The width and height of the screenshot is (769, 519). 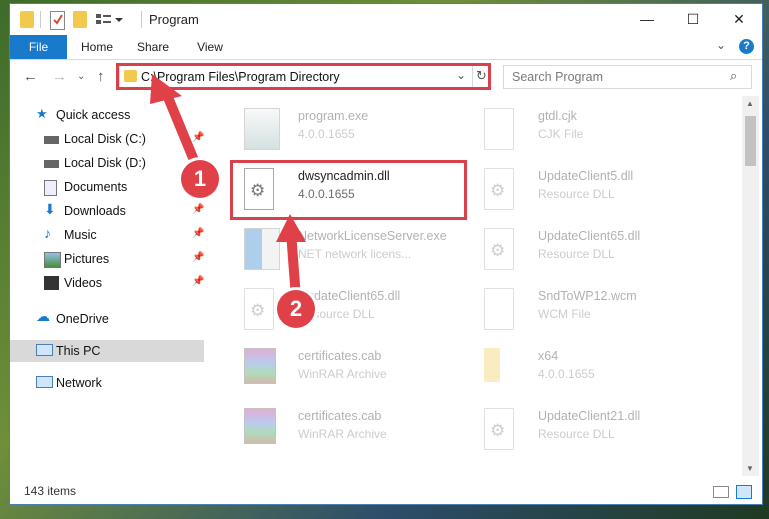 What do you see at coordinates (627, 77) in the screenshot?
I see `search-box: Search Program ⌕` at bounding box center [627, 77].